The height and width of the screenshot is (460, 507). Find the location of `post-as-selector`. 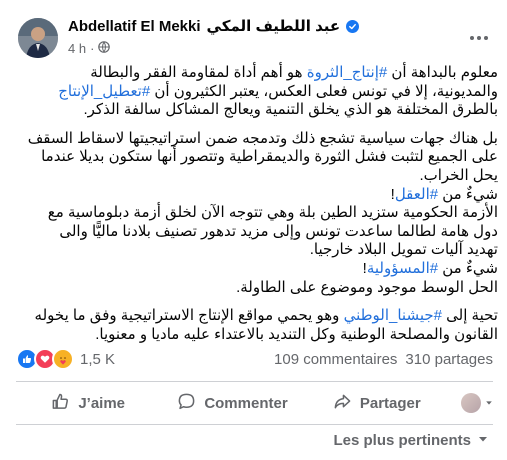

post-as-selector is located at coordinates (471, 403).